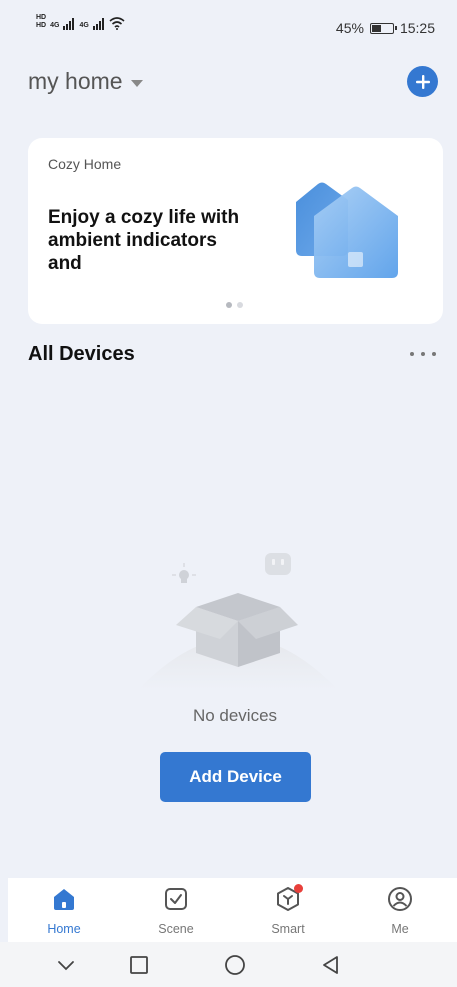 The width and height of the screenshot is (457, 987). Describe the element at coordinates (400, 899) in the screenshot. I see `profile-icon` at that location.